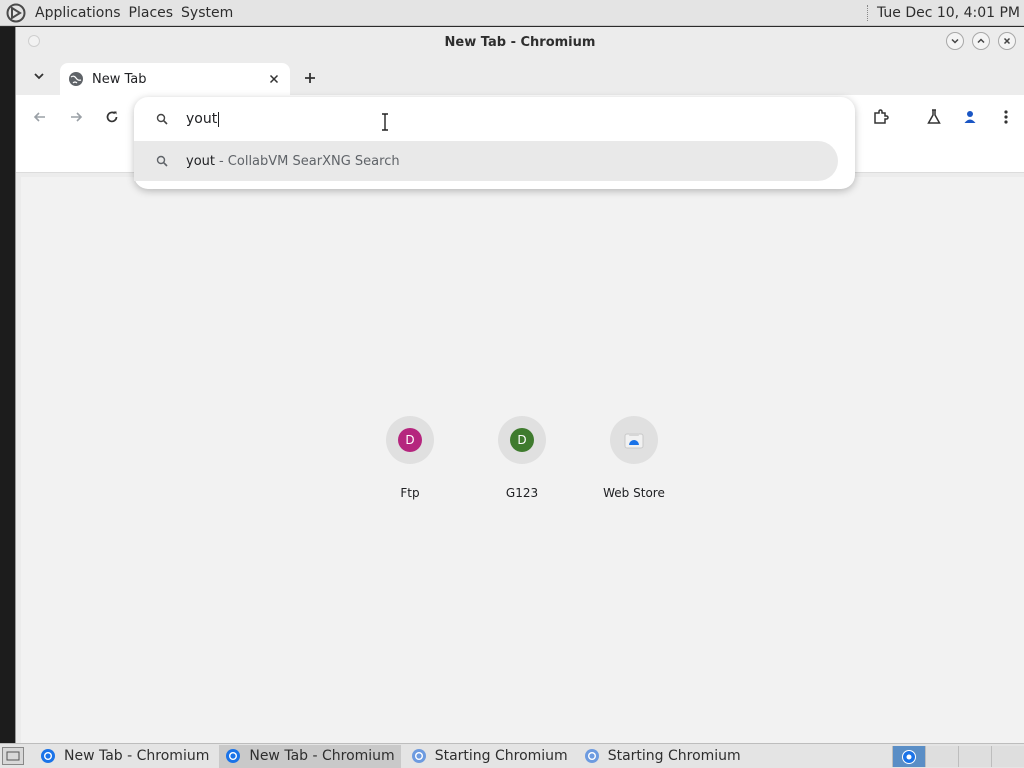  I want to click on show-desktop-button, so click(13, 756).